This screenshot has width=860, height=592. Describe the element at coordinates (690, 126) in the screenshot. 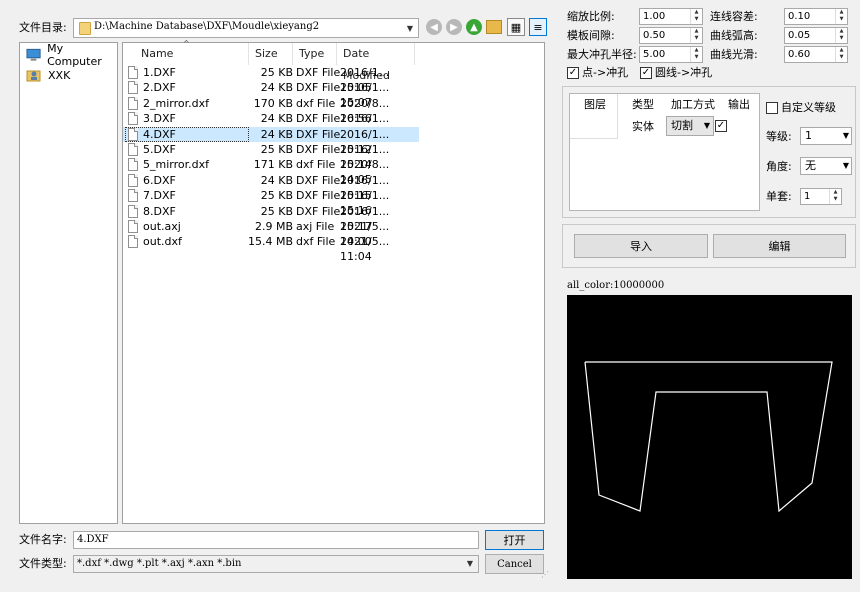

I see `process-select: 切割 ▼` at that location.